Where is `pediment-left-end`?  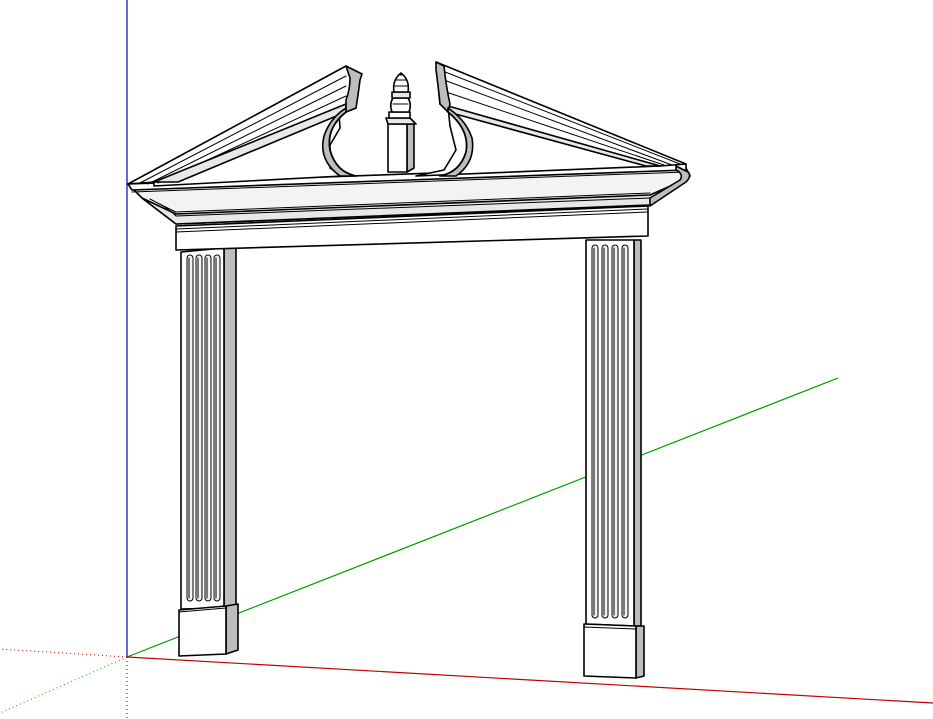 pediment-left-end is located at coordinates (354, 89).